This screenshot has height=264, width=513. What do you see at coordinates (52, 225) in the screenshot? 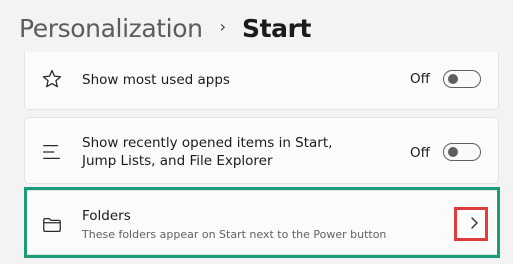
I see `folder-icon` at bounding box center [52, 225].